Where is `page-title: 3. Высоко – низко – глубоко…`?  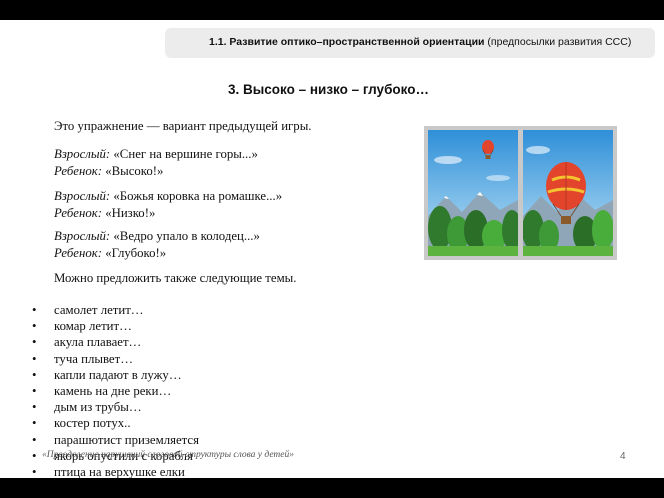
page-title: 3. Высоко – низко – глубоко… is located at coordinates (328, 89).